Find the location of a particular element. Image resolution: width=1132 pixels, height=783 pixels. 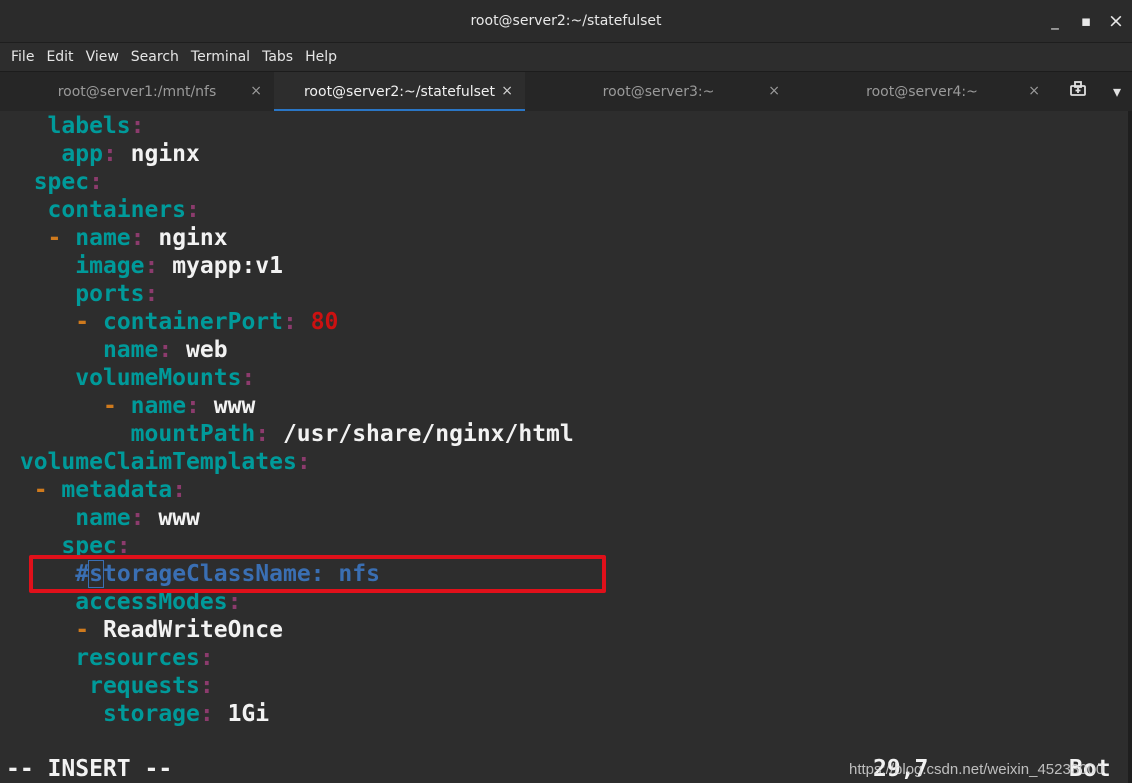

minimize-button: _ is located at coordinates (1055, 21).